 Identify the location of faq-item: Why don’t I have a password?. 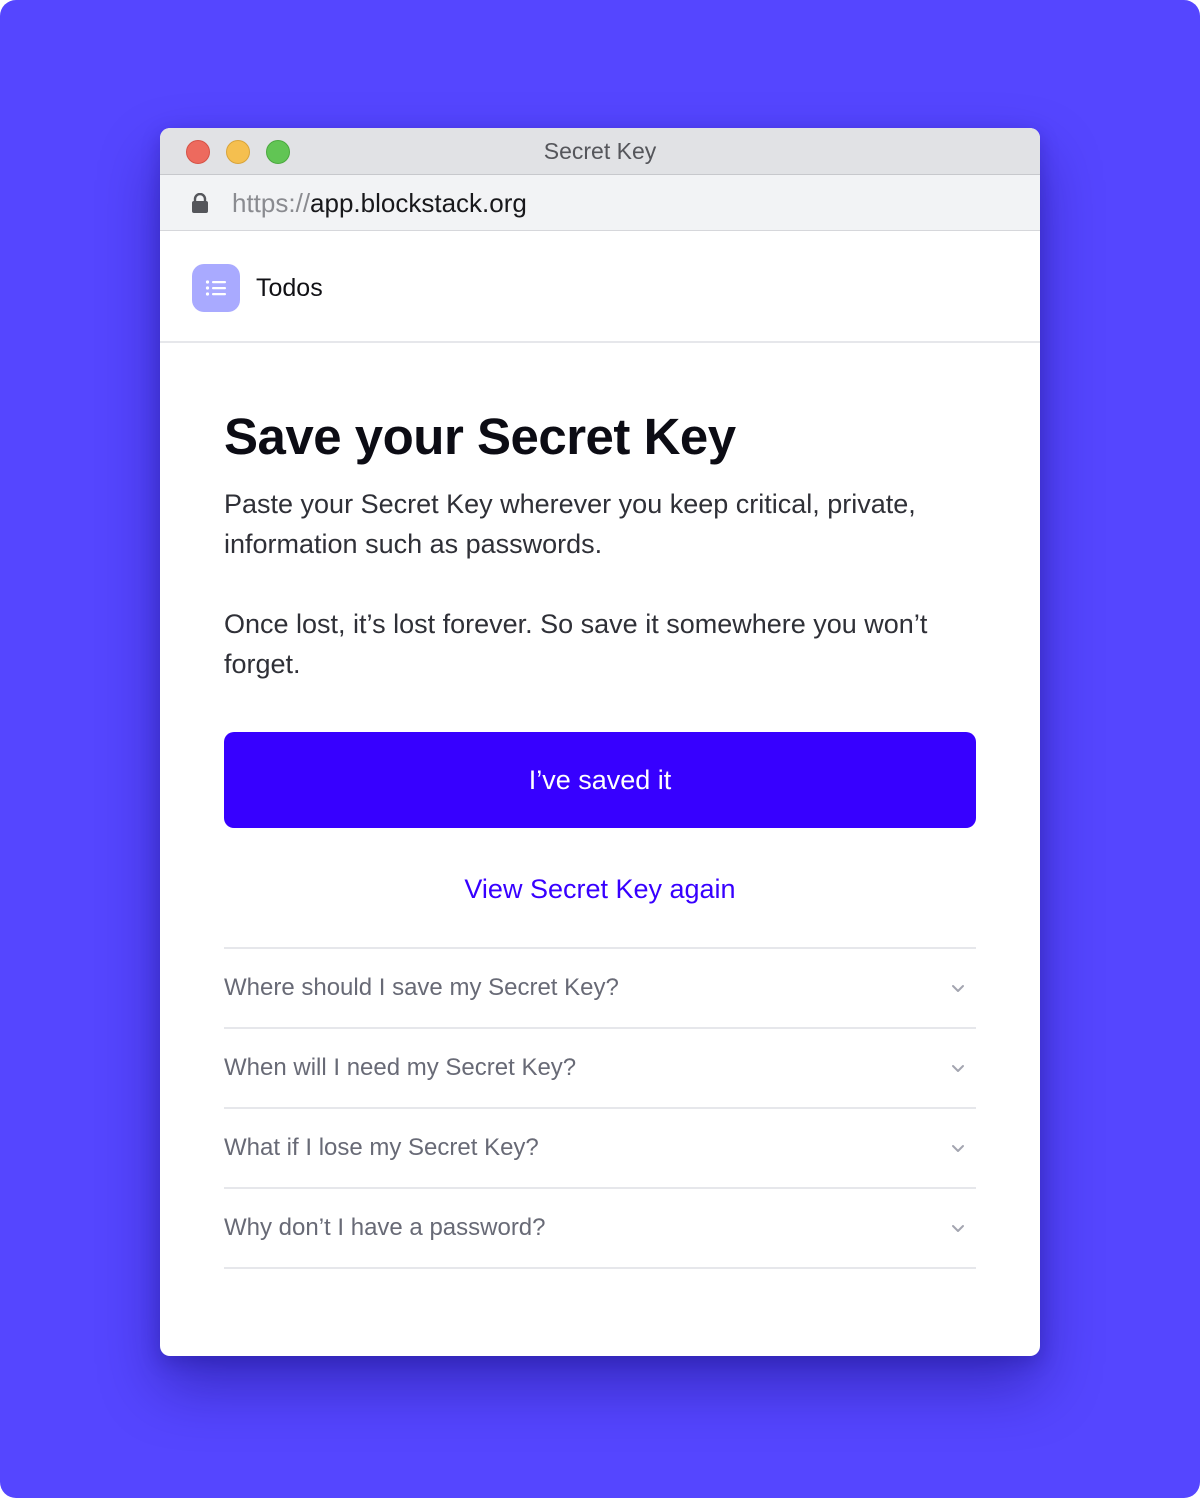
(600, 1229).